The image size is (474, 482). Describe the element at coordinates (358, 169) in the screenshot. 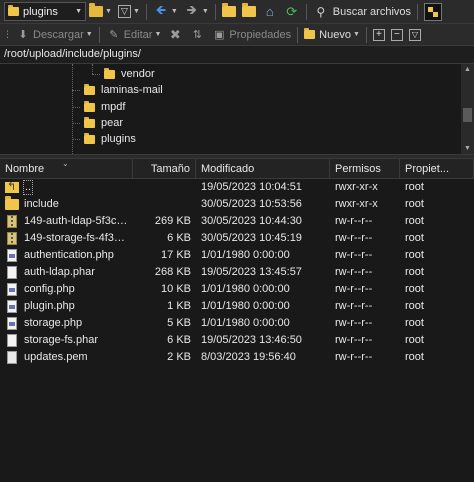

I see `column-header-label: Permisos` at that location.